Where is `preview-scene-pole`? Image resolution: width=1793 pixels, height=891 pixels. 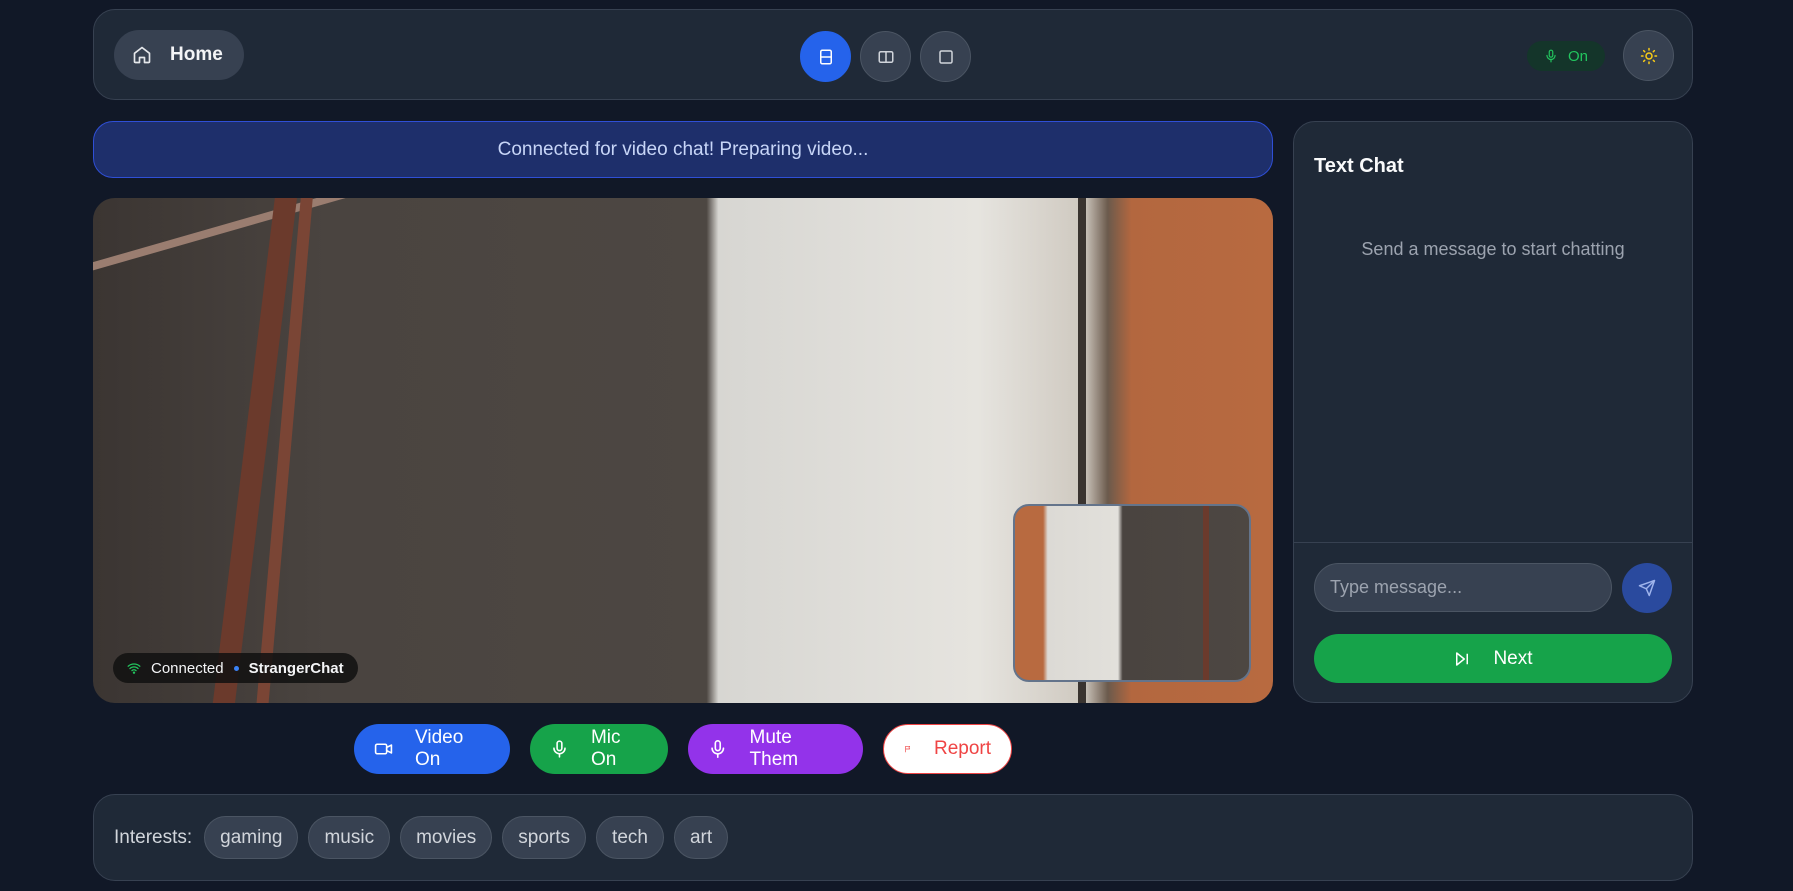 preview-scene-pole is located at coordinates (1206, 593).